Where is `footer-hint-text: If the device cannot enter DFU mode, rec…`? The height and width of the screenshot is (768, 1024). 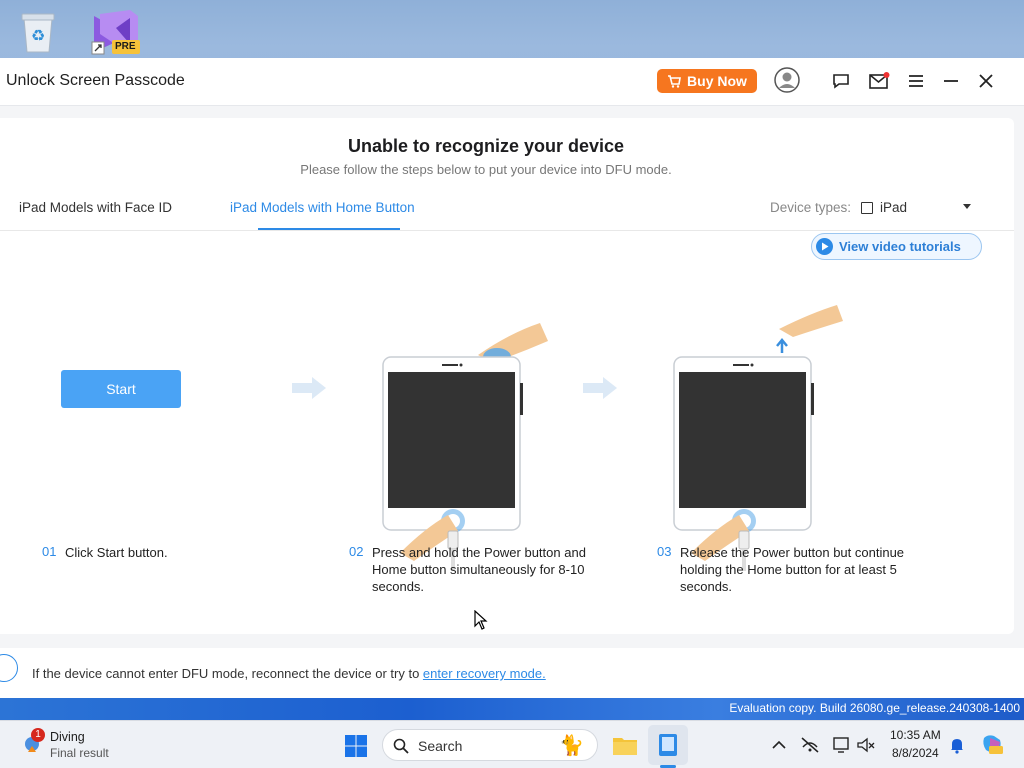
footer-hint-text: If the device cannot enter DFU mode, rec… is located at coordinates (227, 673).